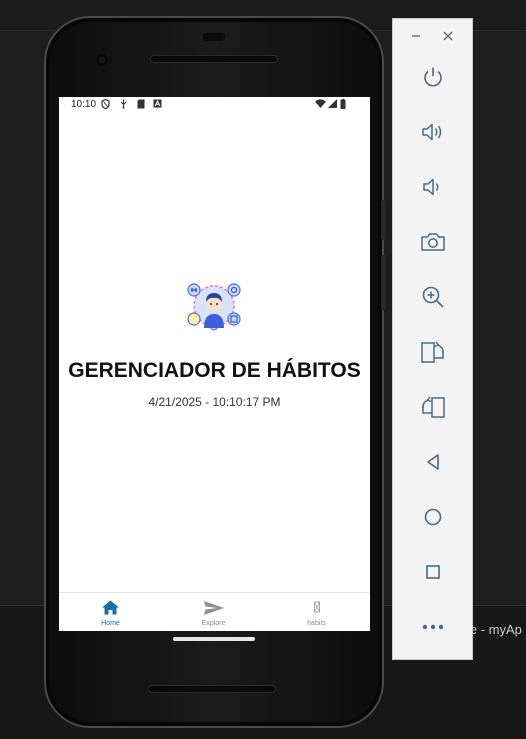  What do you see at coordinates (433, 352) in the screenshot?
I see `rotate-left-icon` at bounding box center [433, 352].